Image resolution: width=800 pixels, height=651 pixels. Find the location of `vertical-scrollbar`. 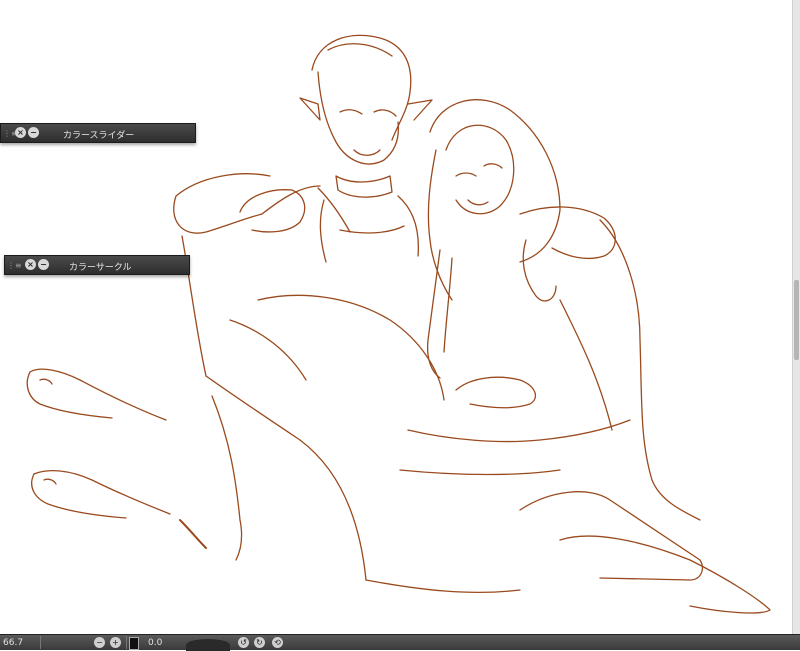

vertical-scrollbar is located at coordinates (796, 317).